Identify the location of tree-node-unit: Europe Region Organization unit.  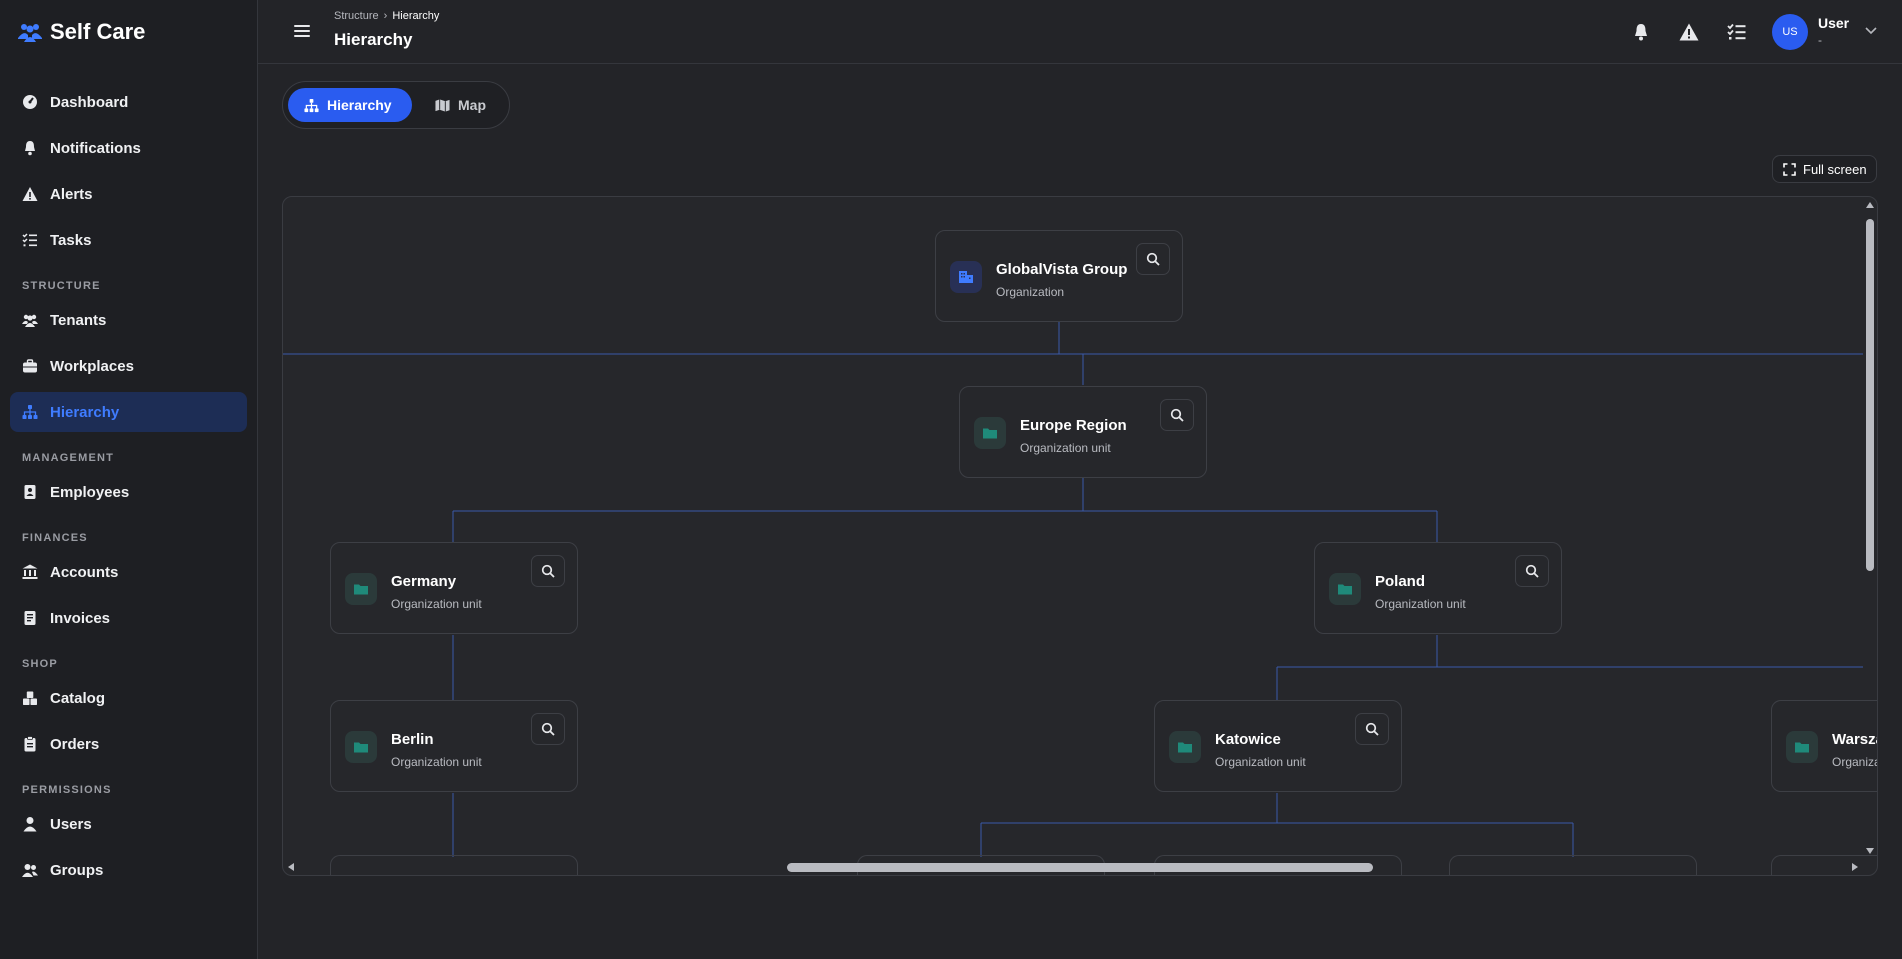
(1083, 432).